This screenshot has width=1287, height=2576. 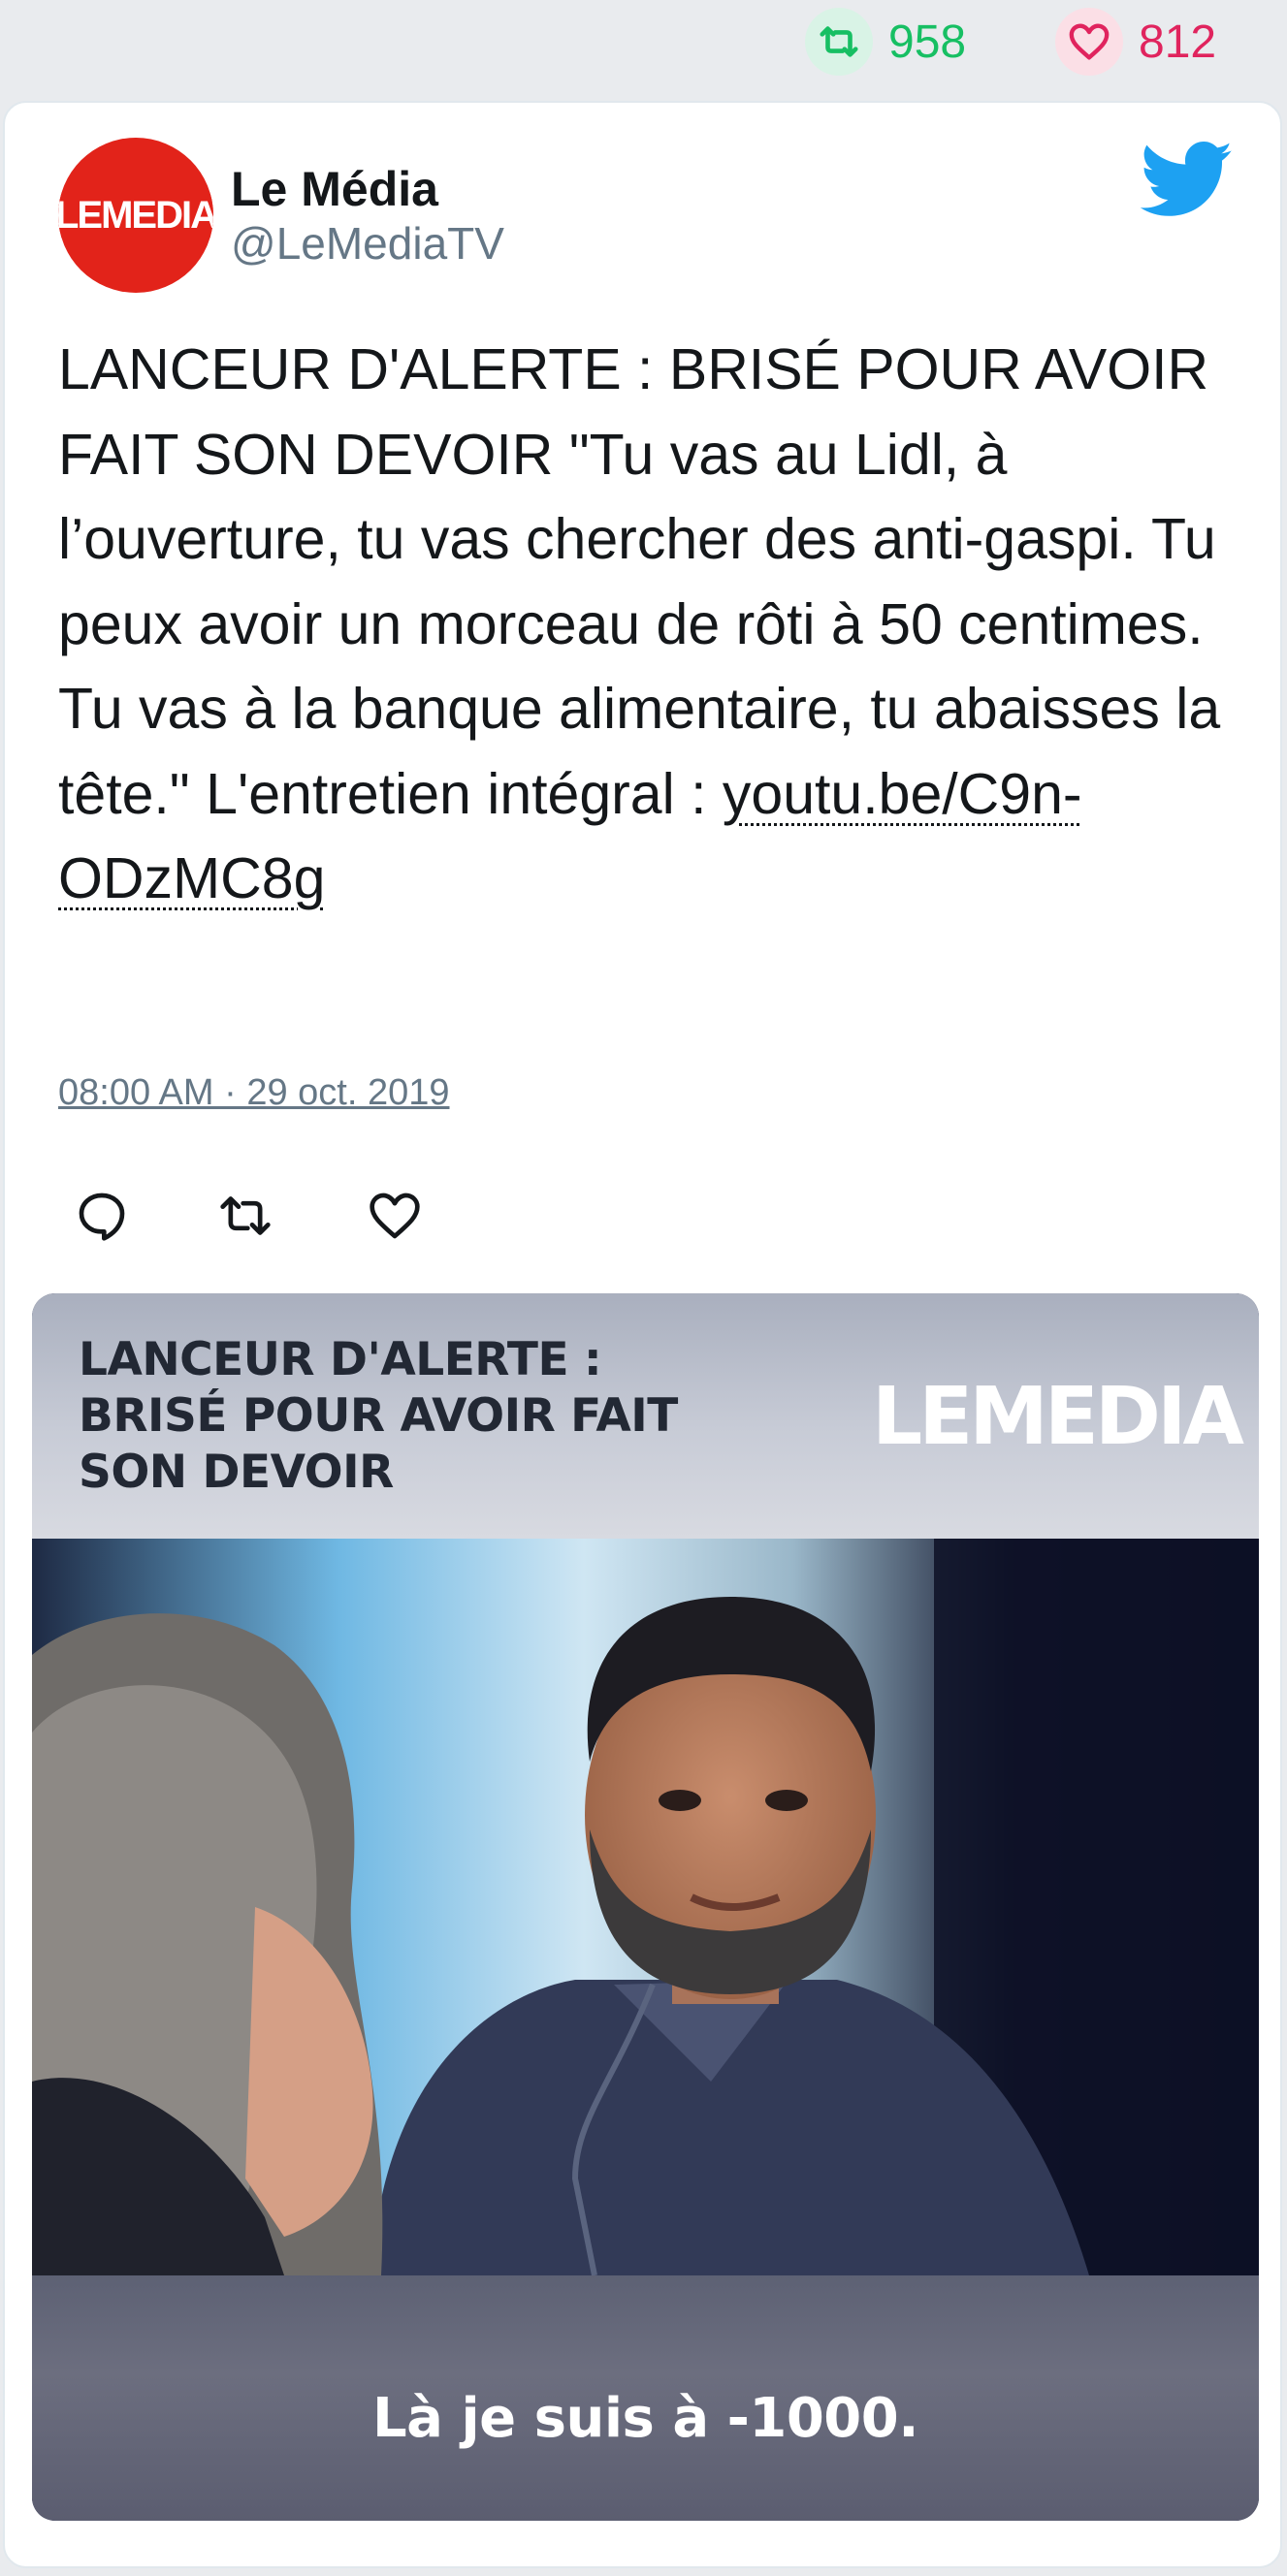 I want to click on media-logo: LEMEDIA, so click(x=1058, y=1417).